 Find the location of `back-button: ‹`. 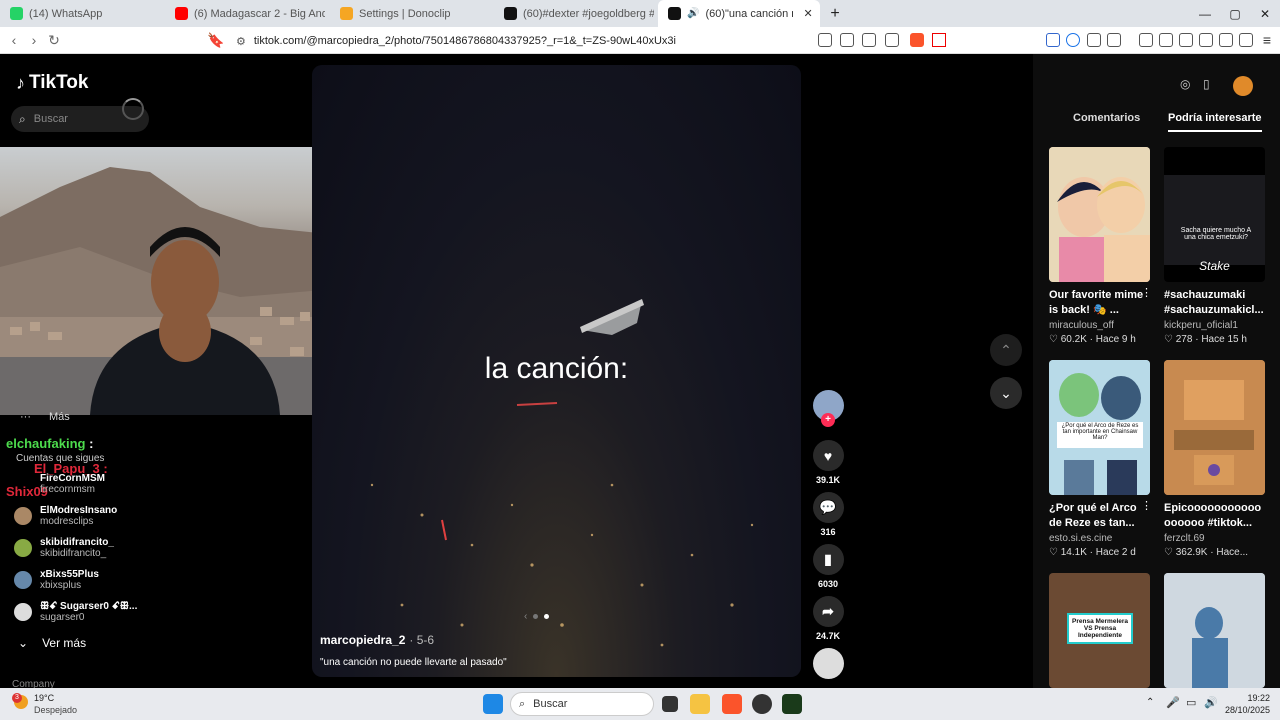

back-button: ‹ is located at coordinates (14, 40).